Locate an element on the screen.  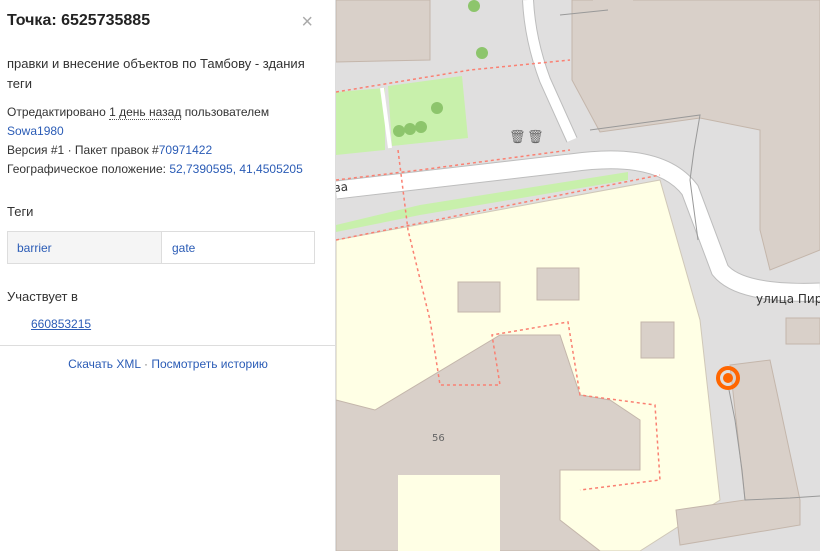
relation-link: 660853215 is located at coordinates (61, 324).